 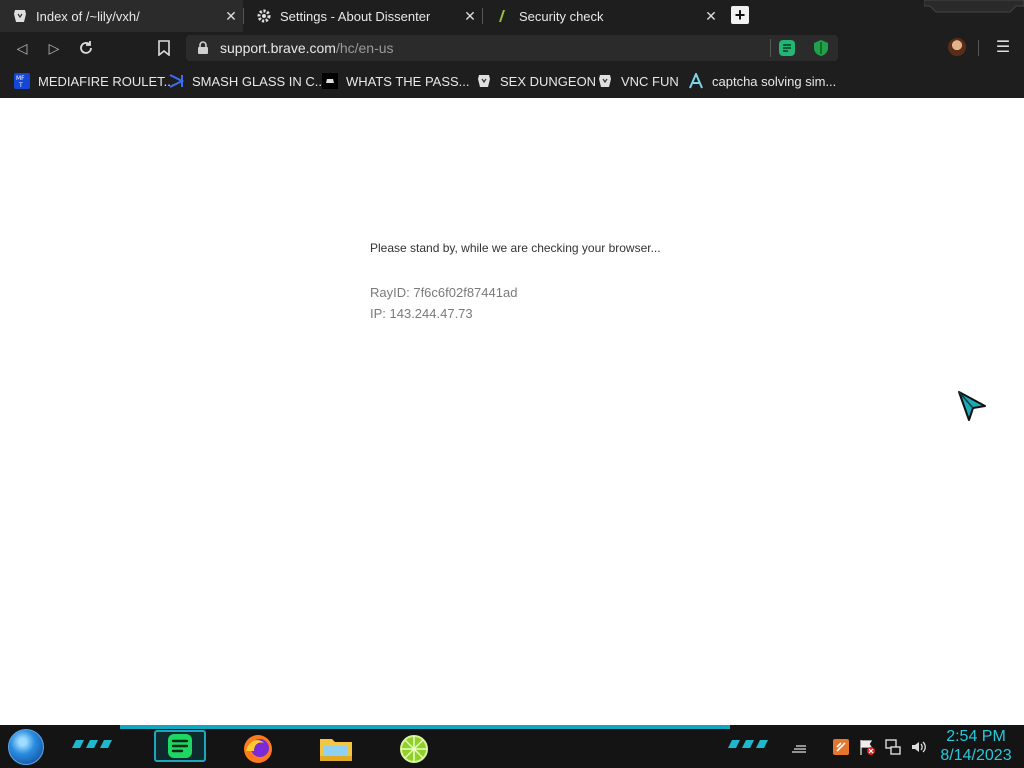 I want to click on tab-settings: Settings - About Dissenter ✕, so click(x=363, y=16).